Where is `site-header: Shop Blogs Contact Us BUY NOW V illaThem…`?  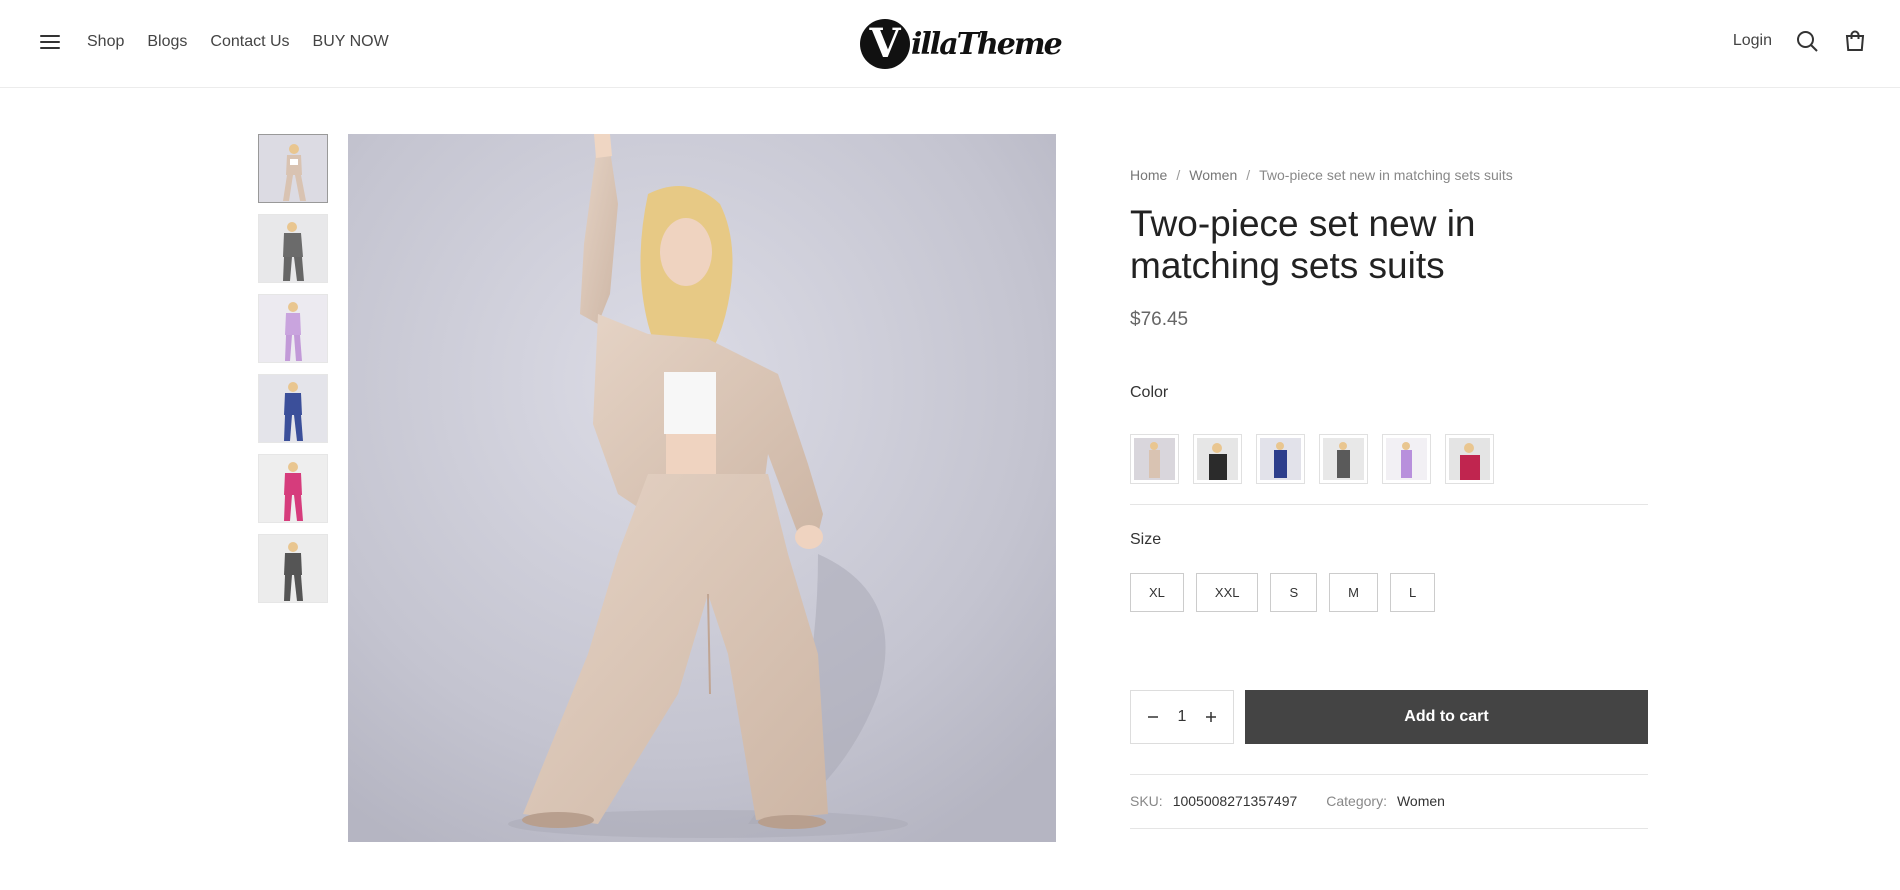 site-header: Shop Blogs Contact Us BUY NOW V illaThem… is located at coordinates (950, 44).